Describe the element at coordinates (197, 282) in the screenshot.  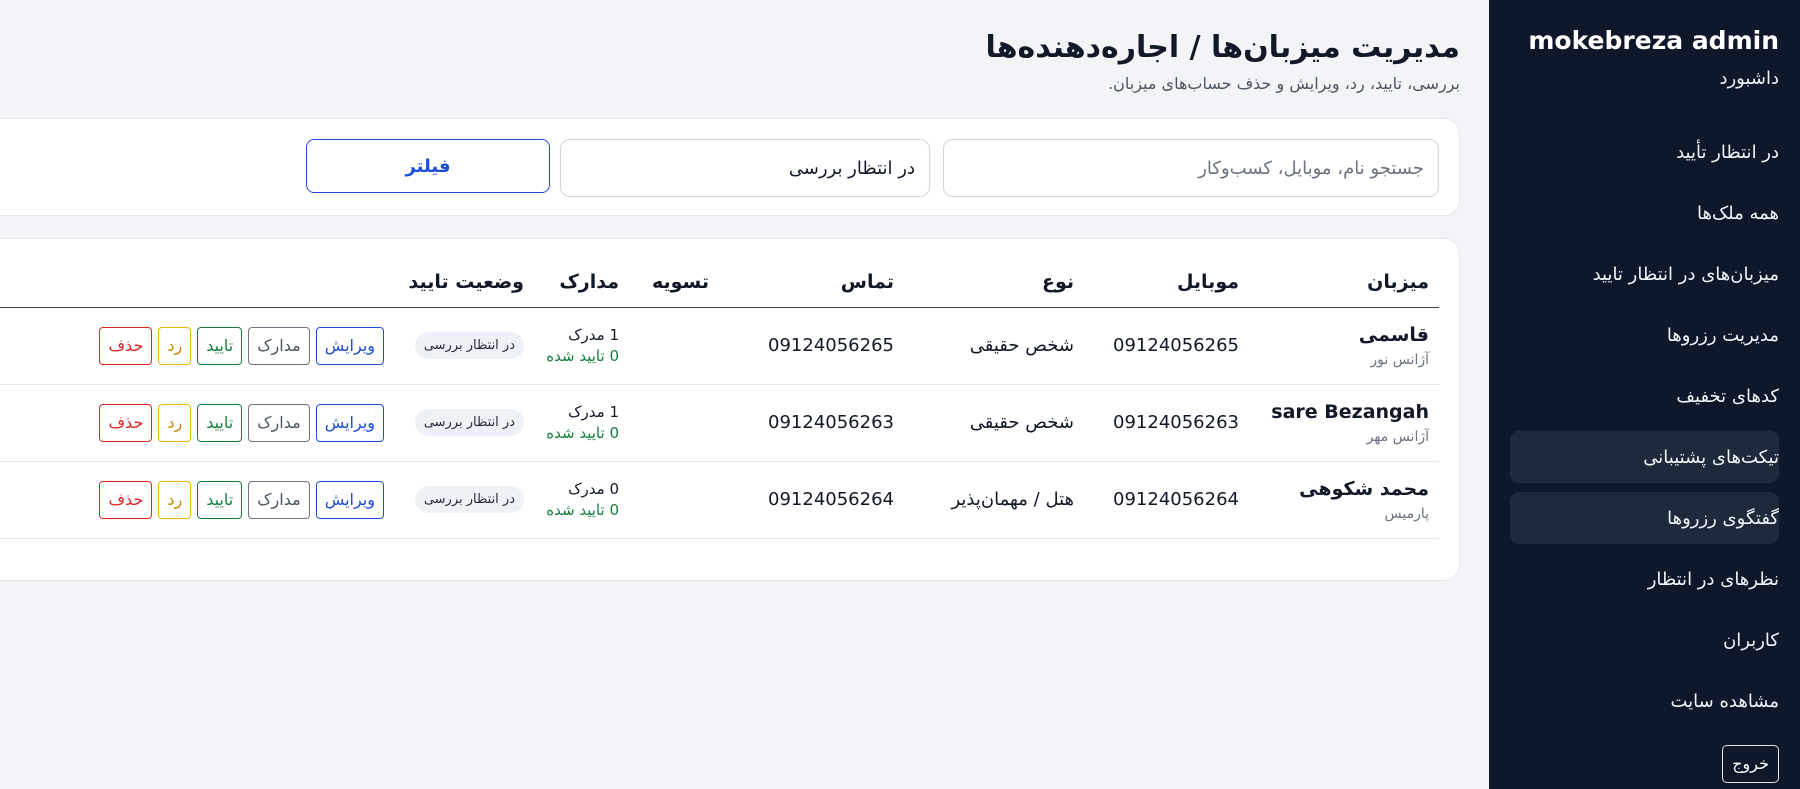
I see `header-actions` at that location.